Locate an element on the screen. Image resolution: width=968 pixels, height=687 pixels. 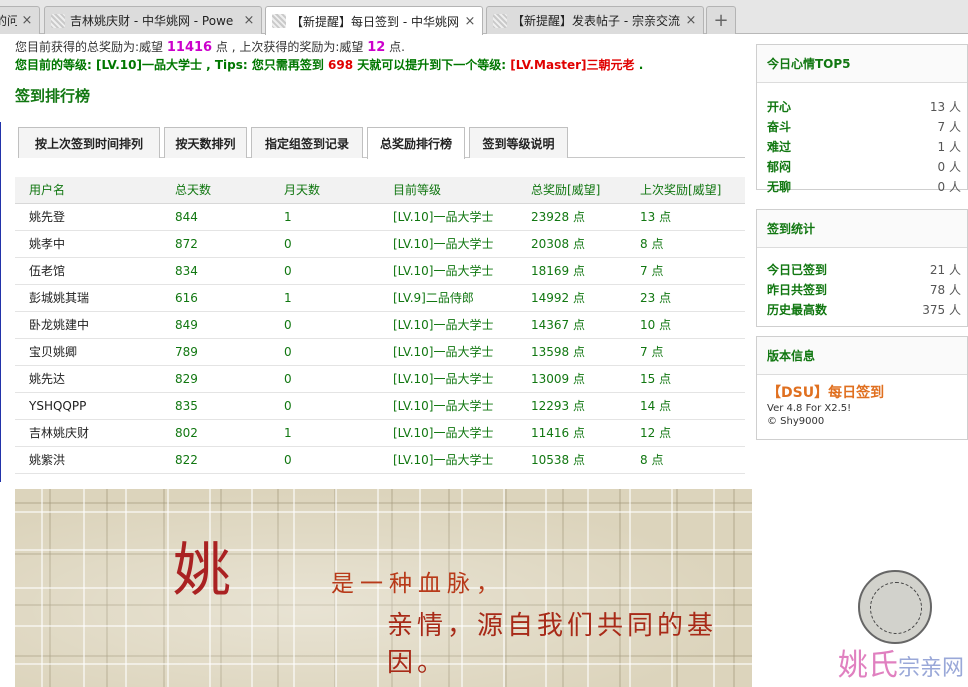
mood-value: 0 人 is located at coordinates (949, 167).